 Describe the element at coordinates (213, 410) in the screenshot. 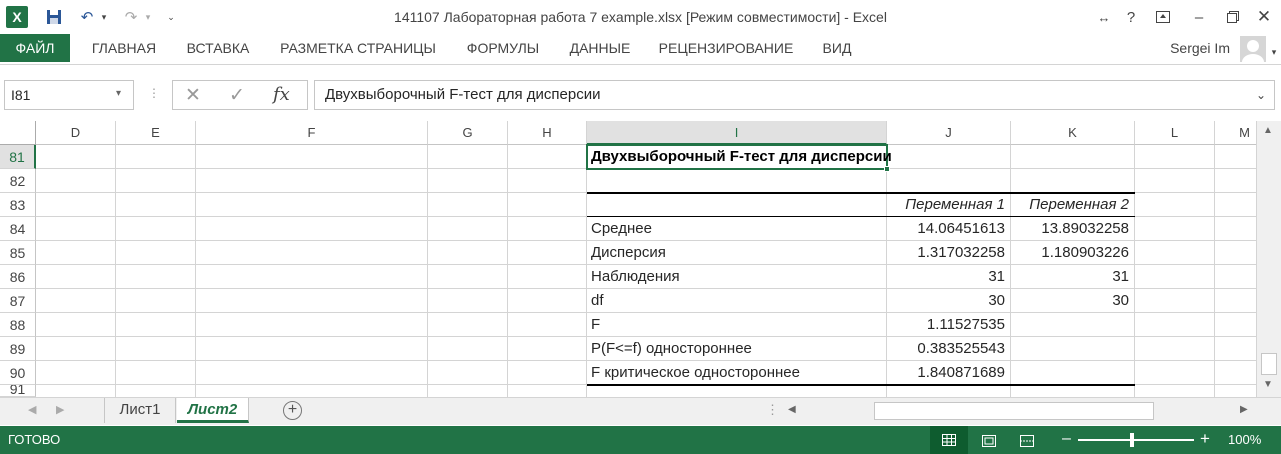

I see `sheet-tab-list2: Лист2` at that location.